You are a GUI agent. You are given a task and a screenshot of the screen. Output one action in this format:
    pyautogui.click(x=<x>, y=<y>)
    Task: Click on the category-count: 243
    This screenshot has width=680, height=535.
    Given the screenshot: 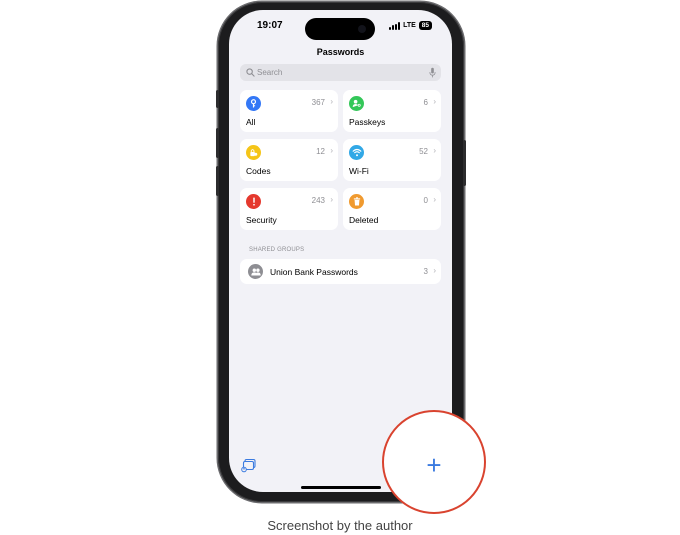 What is the action you would take?
    pyautogui.click(x=318, y=200)
    